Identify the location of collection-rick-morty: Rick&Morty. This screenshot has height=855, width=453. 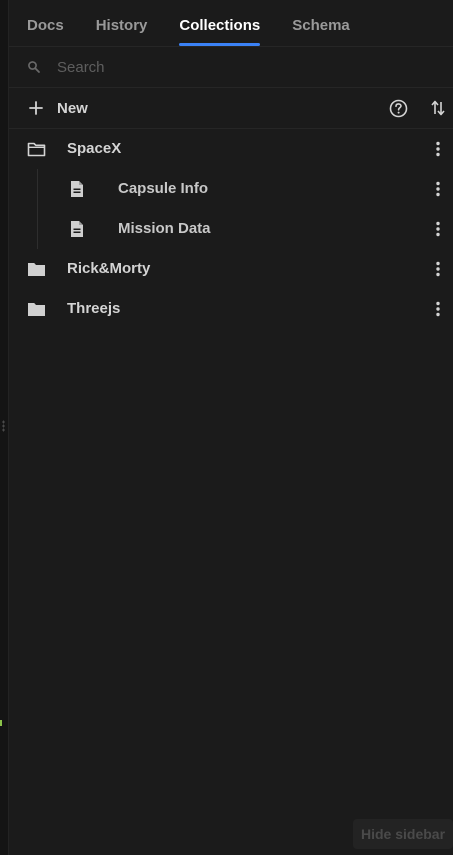
(231, 269).